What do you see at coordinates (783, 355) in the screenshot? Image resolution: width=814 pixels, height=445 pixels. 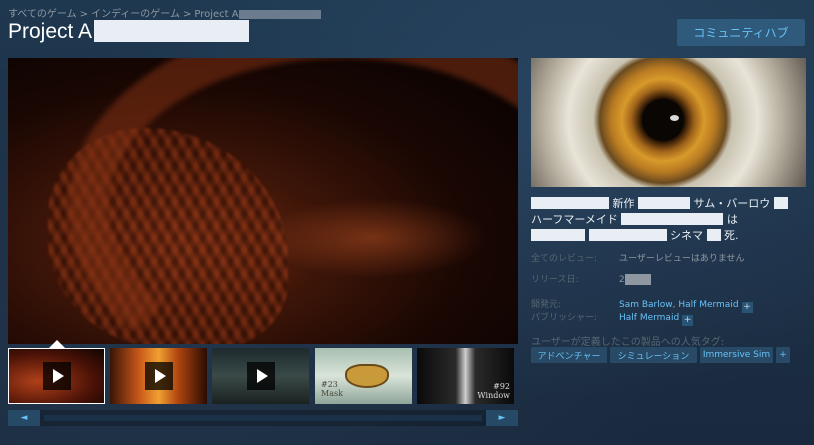 I see `add-tag-button: +` at bounding box center [783, 355].